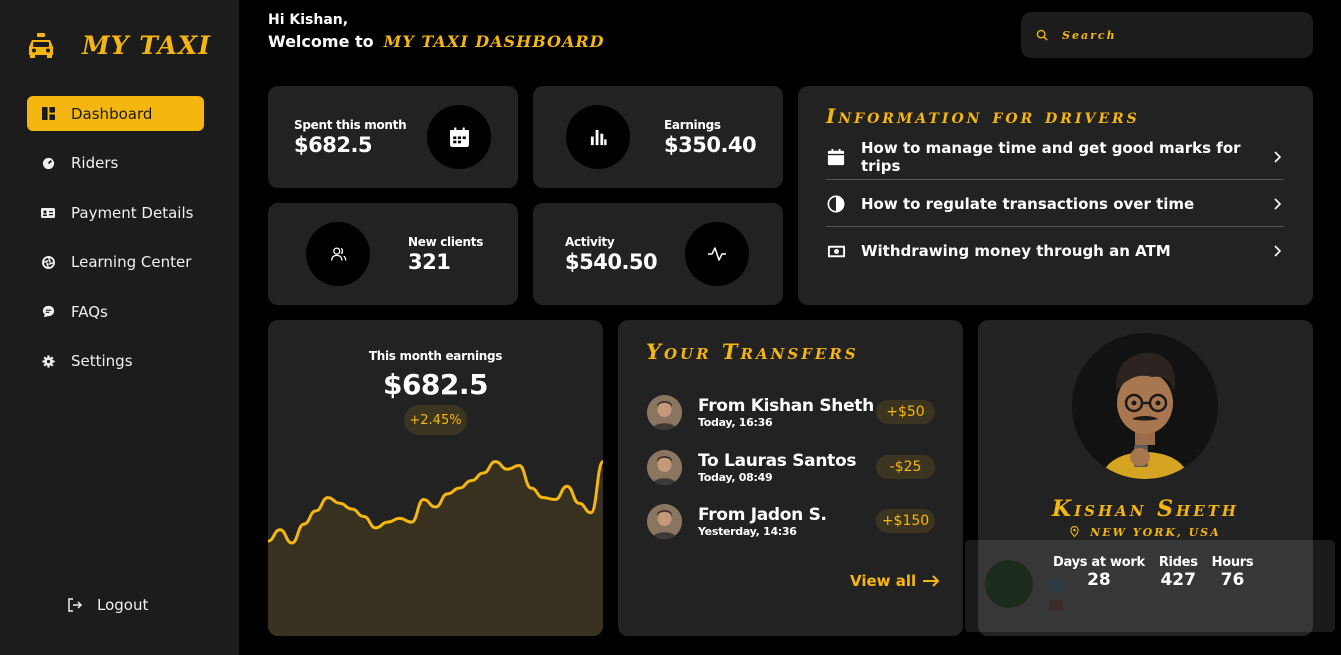  Describe the element at coordinates (435, 420) in the screenshot. I see `earnings-change-badge: +2.45%` at that location.